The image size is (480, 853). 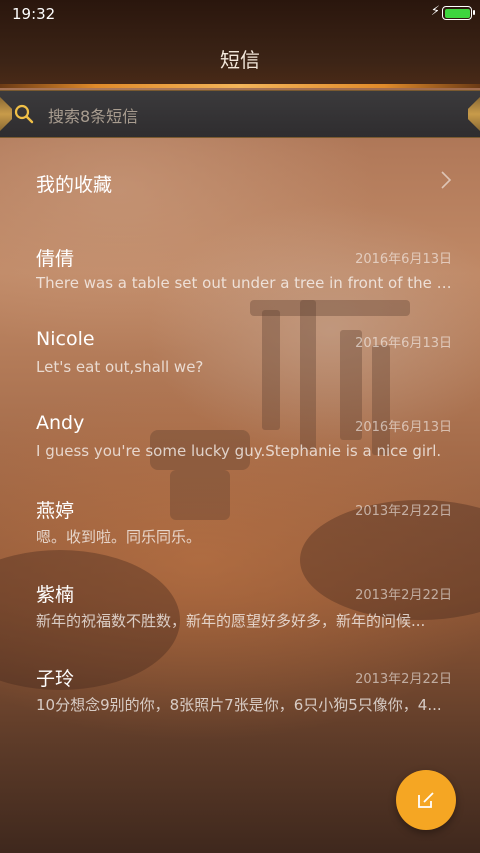 What do you see at coordinates (120, 367) in the screenshot?
I see `message-preview: Let's eat out,shall we?` at bounding box center [120, 367].